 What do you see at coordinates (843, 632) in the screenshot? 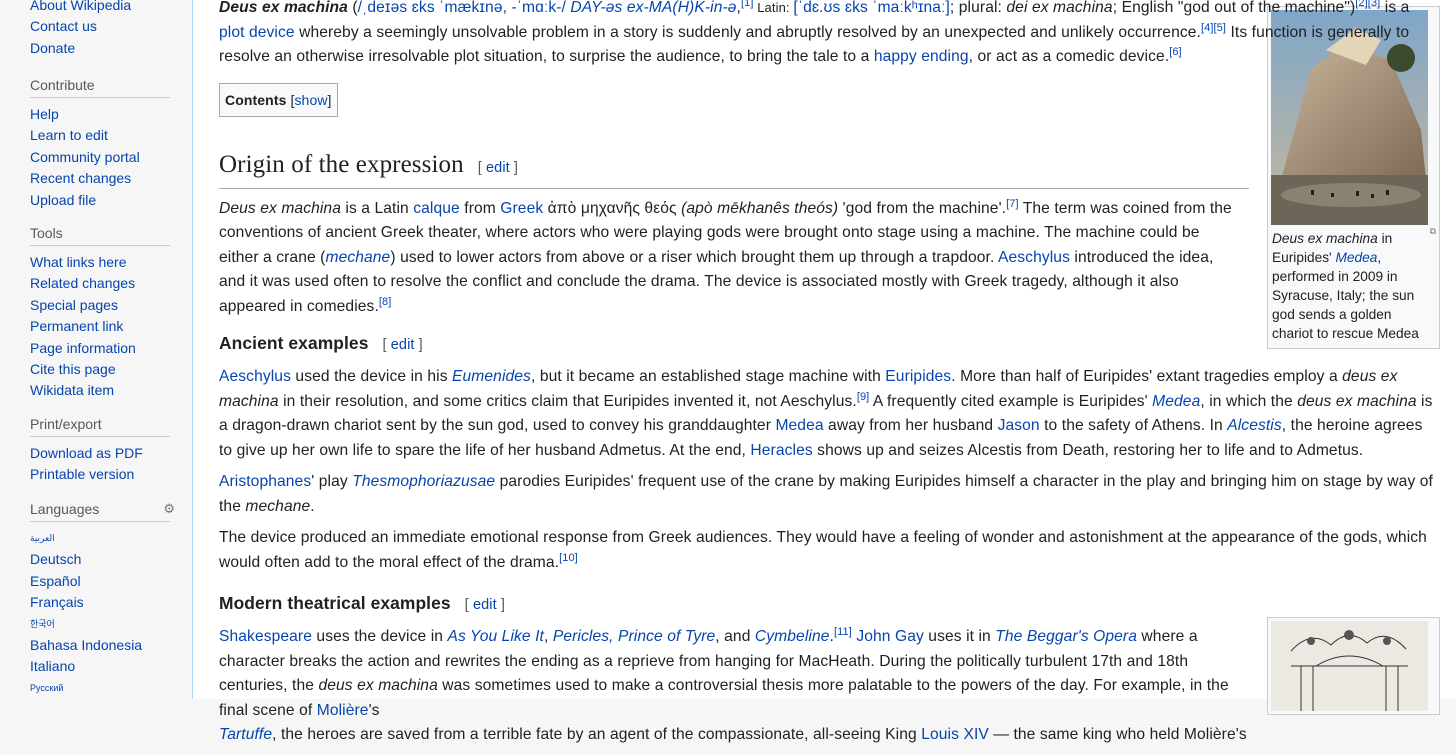
I see `ref-11: [11]` at bounding box center [843, 632].